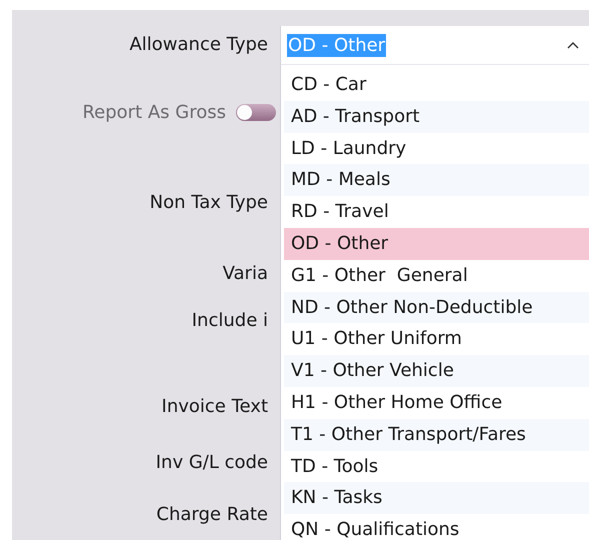 The width and height of the screenshot is (589, 540). What do you see at coordinates (436, 308) in the screenshot?
I see `dropdown-option: ND - Other Non-Deductible` at bounding box center [436, 308].